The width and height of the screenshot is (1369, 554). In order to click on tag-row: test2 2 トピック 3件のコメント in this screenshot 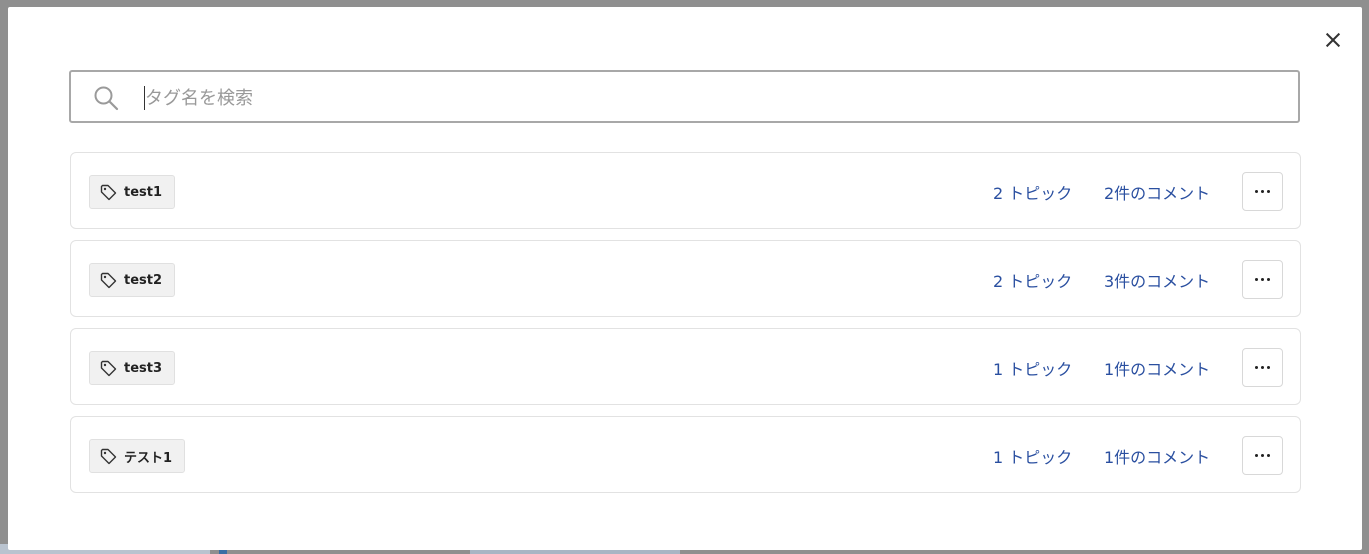, I will do `click(685, 278)`.